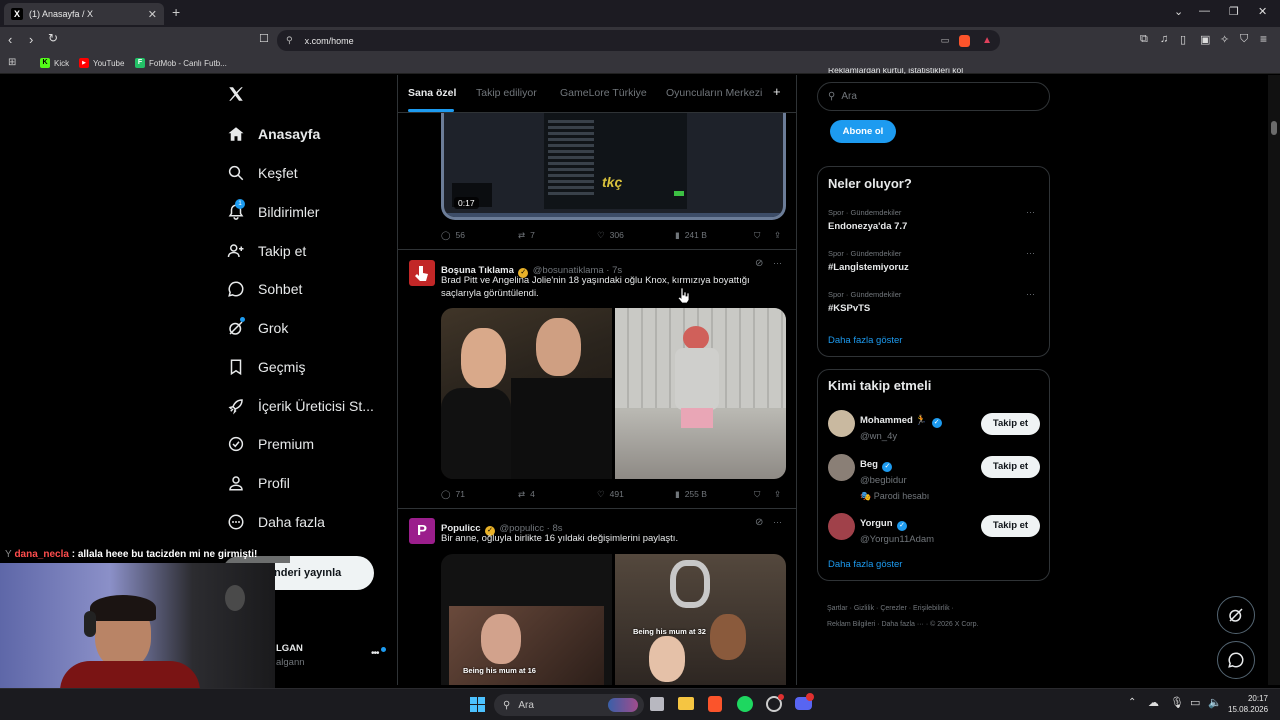 The height and width of the screenshot is (720, 1280). What do you see at coordinates (1183, 39) in the screenshot?
I see `sidebar-icon: ▯` at bounding box center [1183, 39].